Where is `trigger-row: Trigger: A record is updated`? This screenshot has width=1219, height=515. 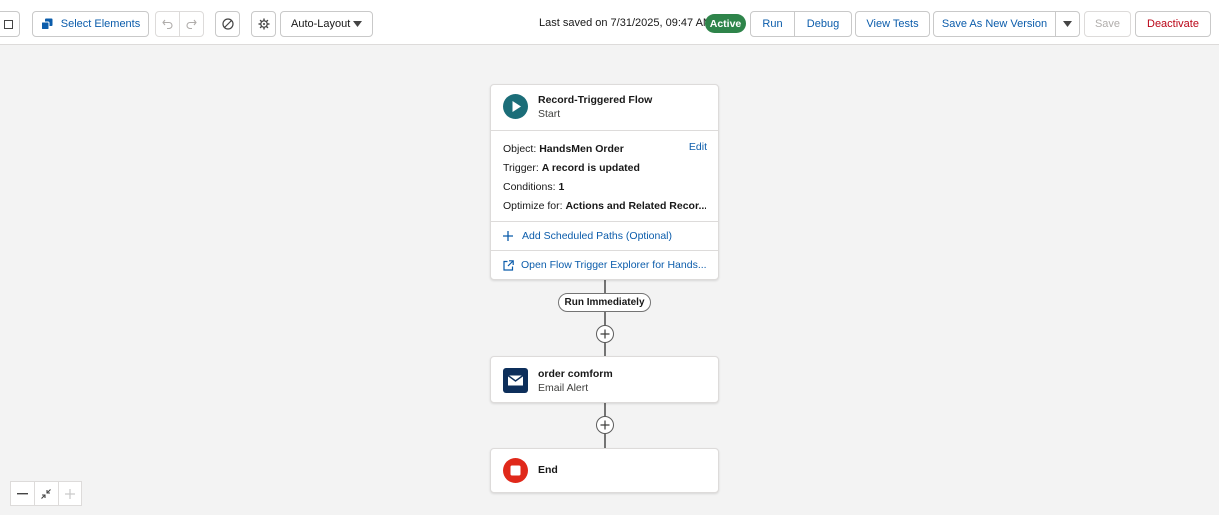
trigger-row: Trigger: A record is updated is located at coordinates (604, 168).